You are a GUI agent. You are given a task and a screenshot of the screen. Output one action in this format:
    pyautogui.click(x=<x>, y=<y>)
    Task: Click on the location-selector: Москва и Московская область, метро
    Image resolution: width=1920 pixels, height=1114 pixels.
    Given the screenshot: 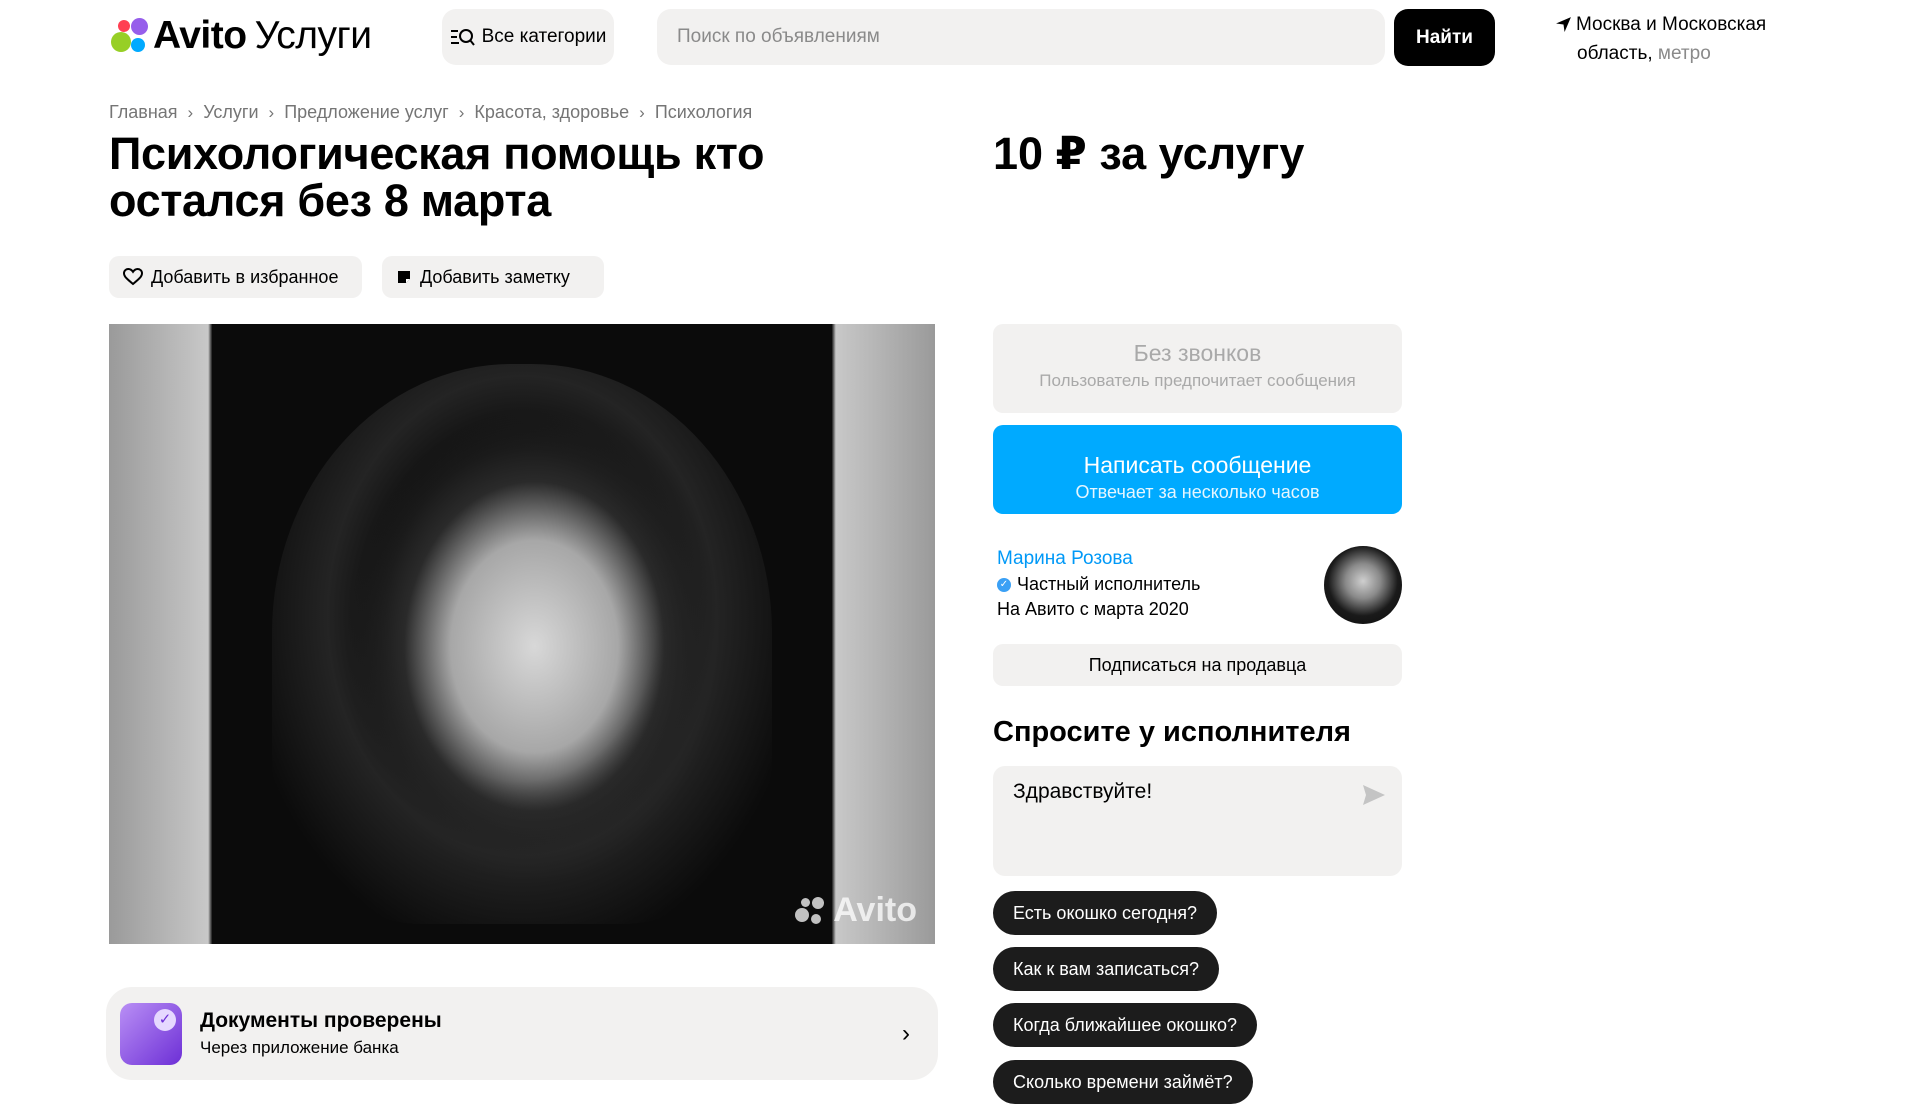 What is the action you would take?
    pyautogui.click(x=1685, y=39)
    